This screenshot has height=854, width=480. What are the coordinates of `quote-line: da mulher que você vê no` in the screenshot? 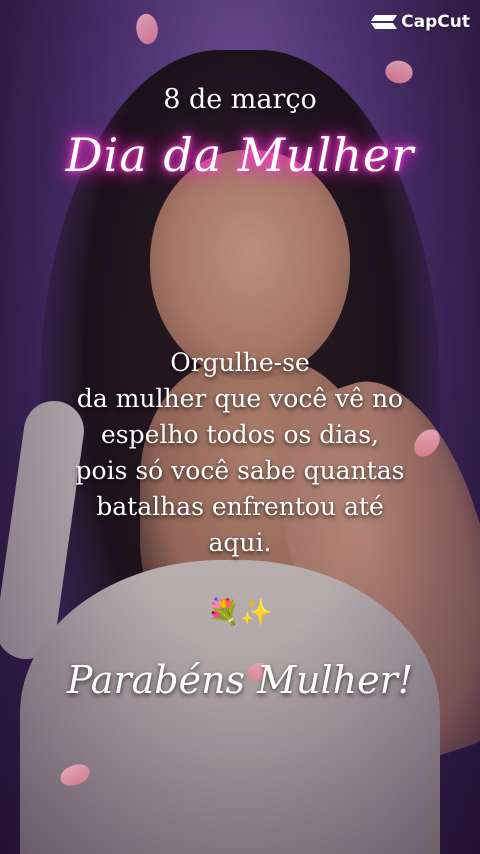 It's located at (240, 398).